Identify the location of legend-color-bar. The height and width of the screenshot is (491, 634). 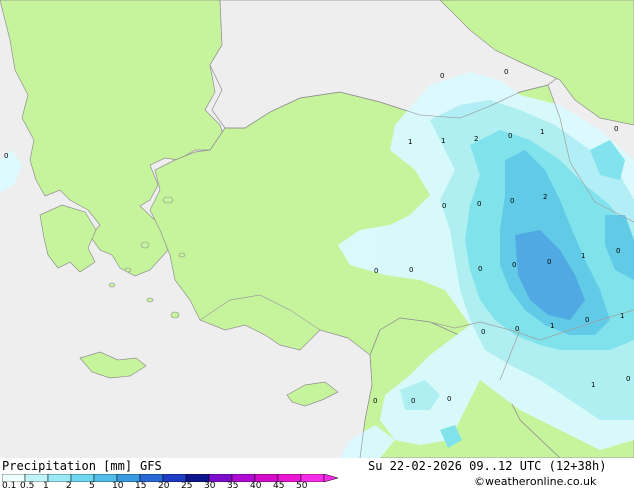
(170, 478).